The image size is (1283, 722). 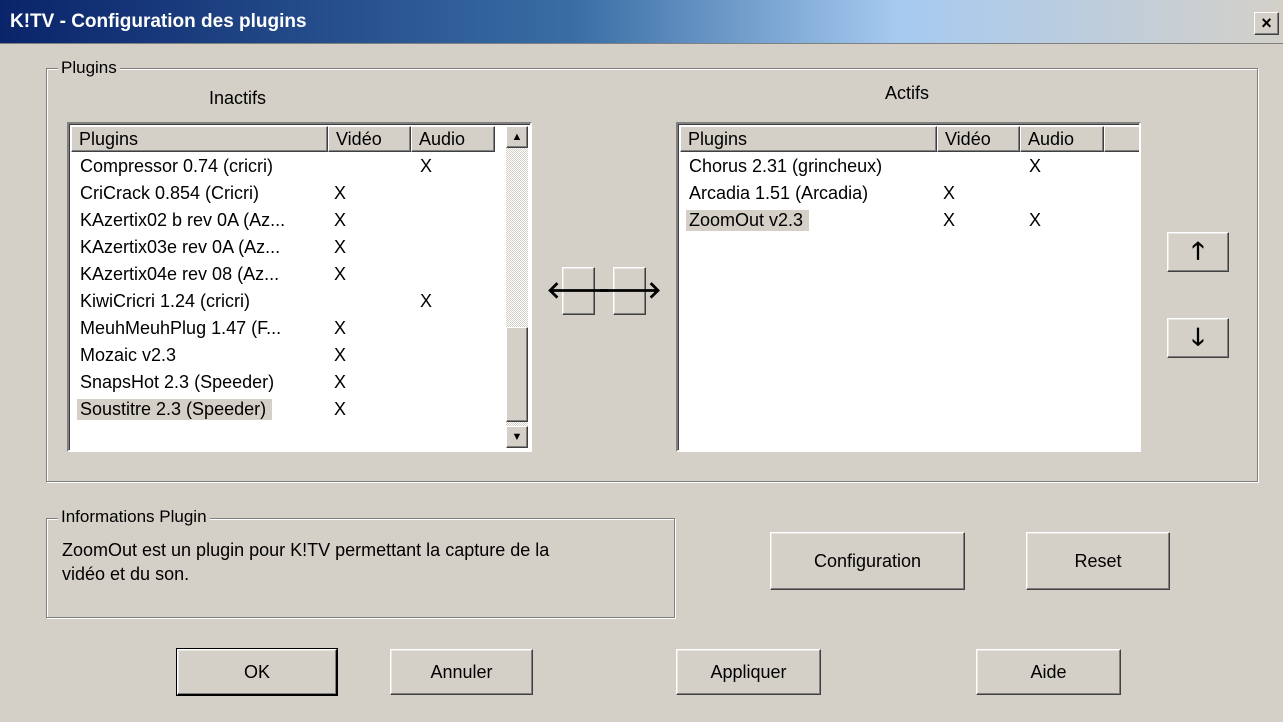 I want to click on plugin-name: Compressor 0.74 (cricri), so click(x=177, y=166).